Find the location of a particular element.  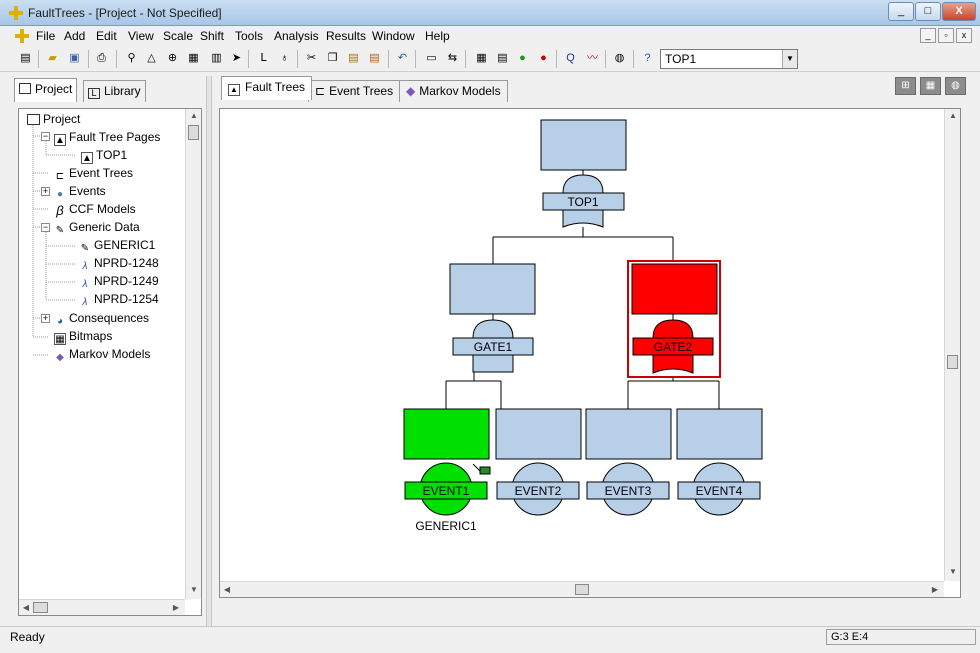

properties-icon: ▤ is located at coordinates (25, 58).